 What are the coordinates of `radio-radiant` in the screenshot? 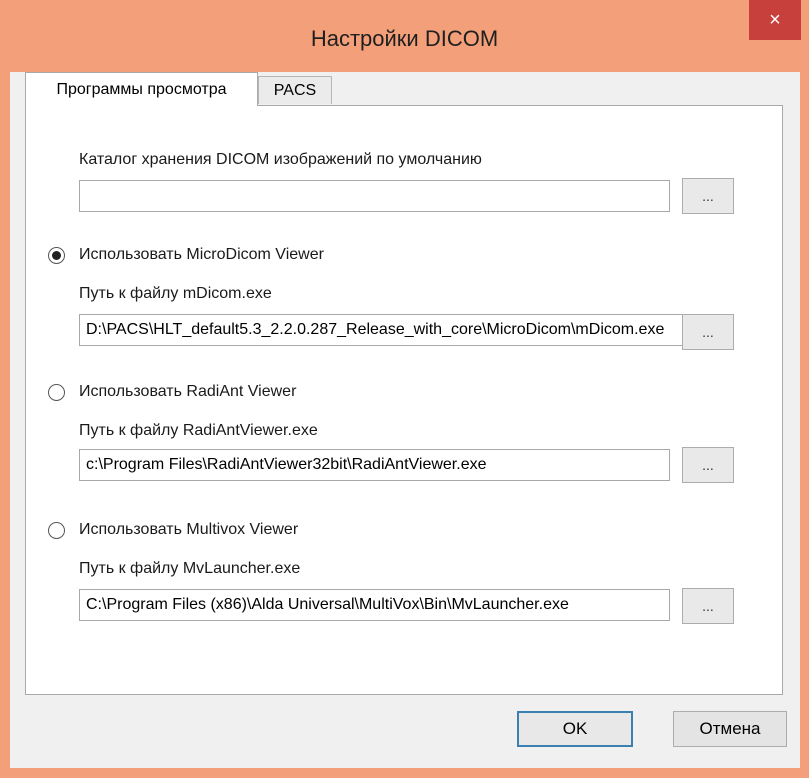 It's located at (56, 392).